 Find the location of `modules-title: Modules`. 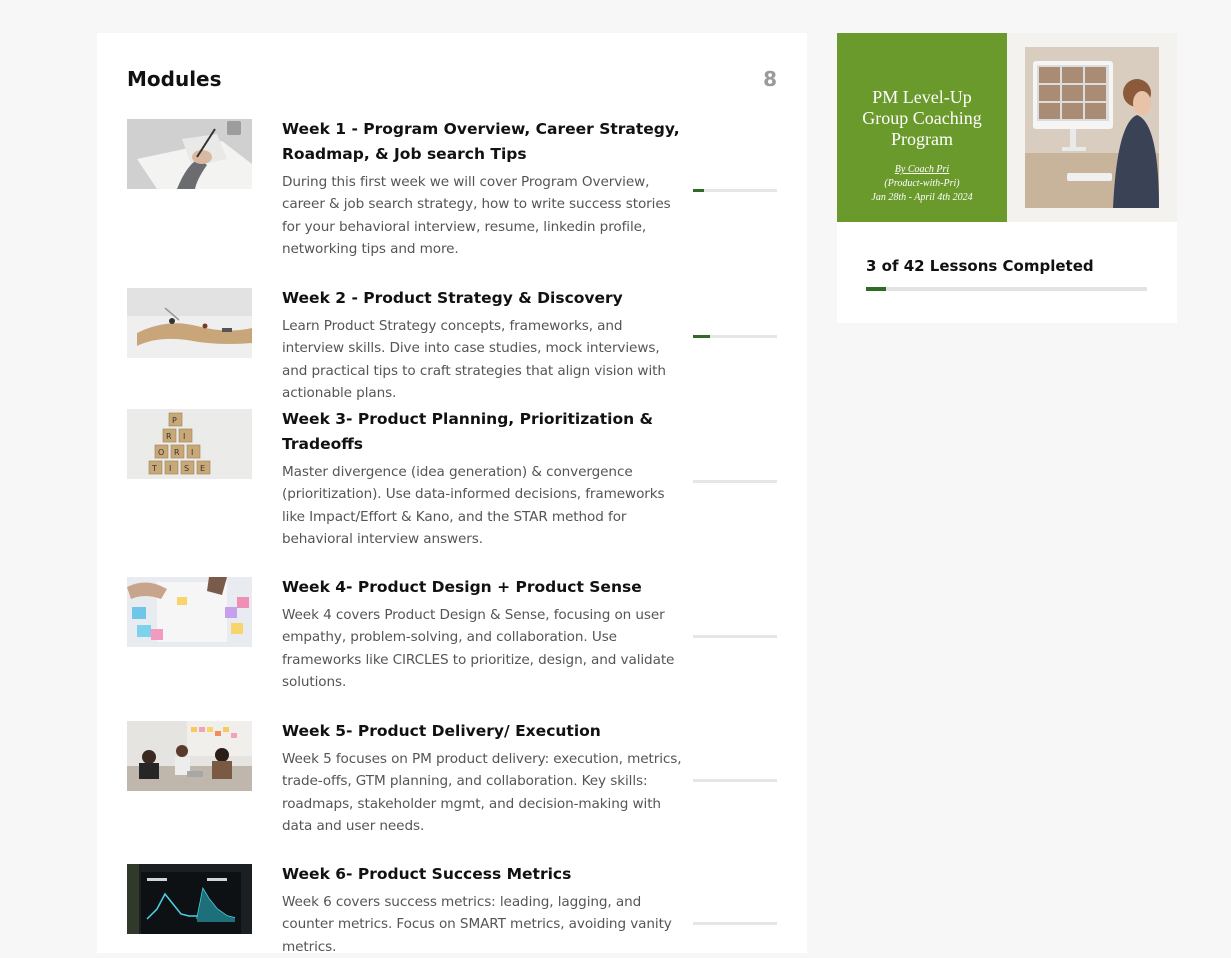

modules-title: Modules is located at coordinates (174, 79).